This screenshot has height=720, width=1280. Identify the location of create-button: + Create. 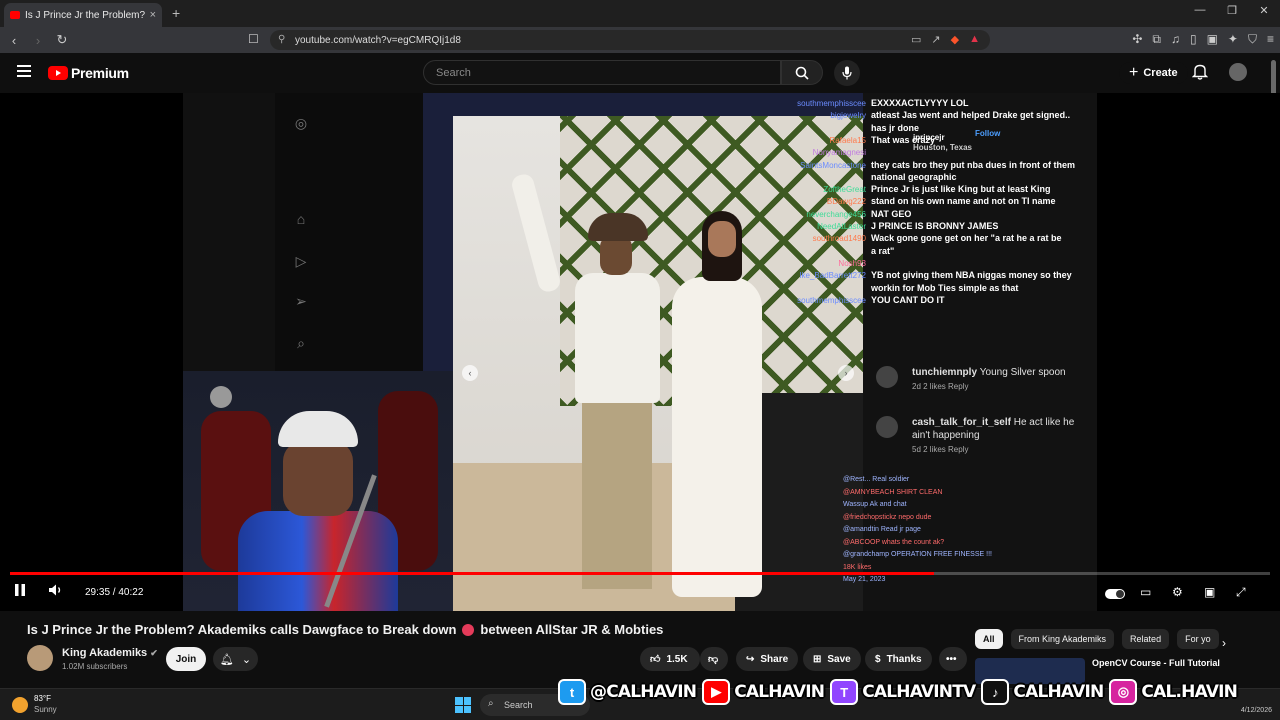
(1153, 73).